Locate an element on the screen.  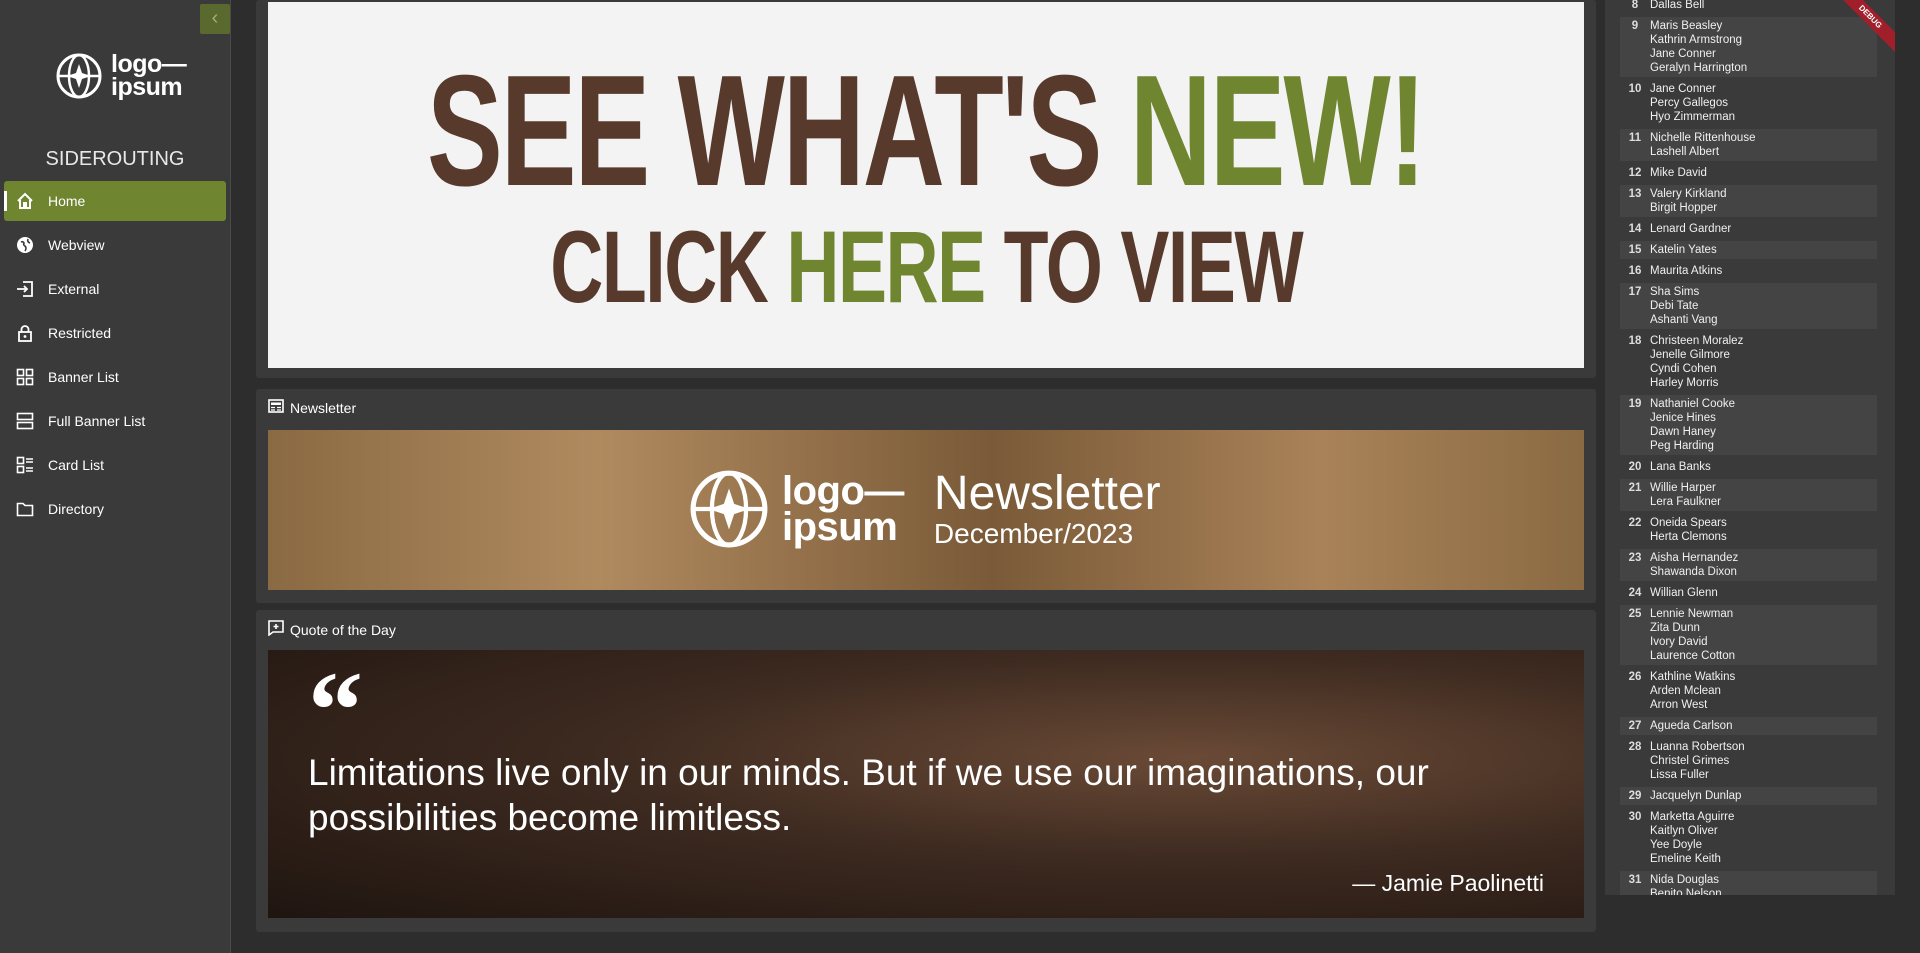
person-name: Lennie Newman is located at coordinates (1692, 614).